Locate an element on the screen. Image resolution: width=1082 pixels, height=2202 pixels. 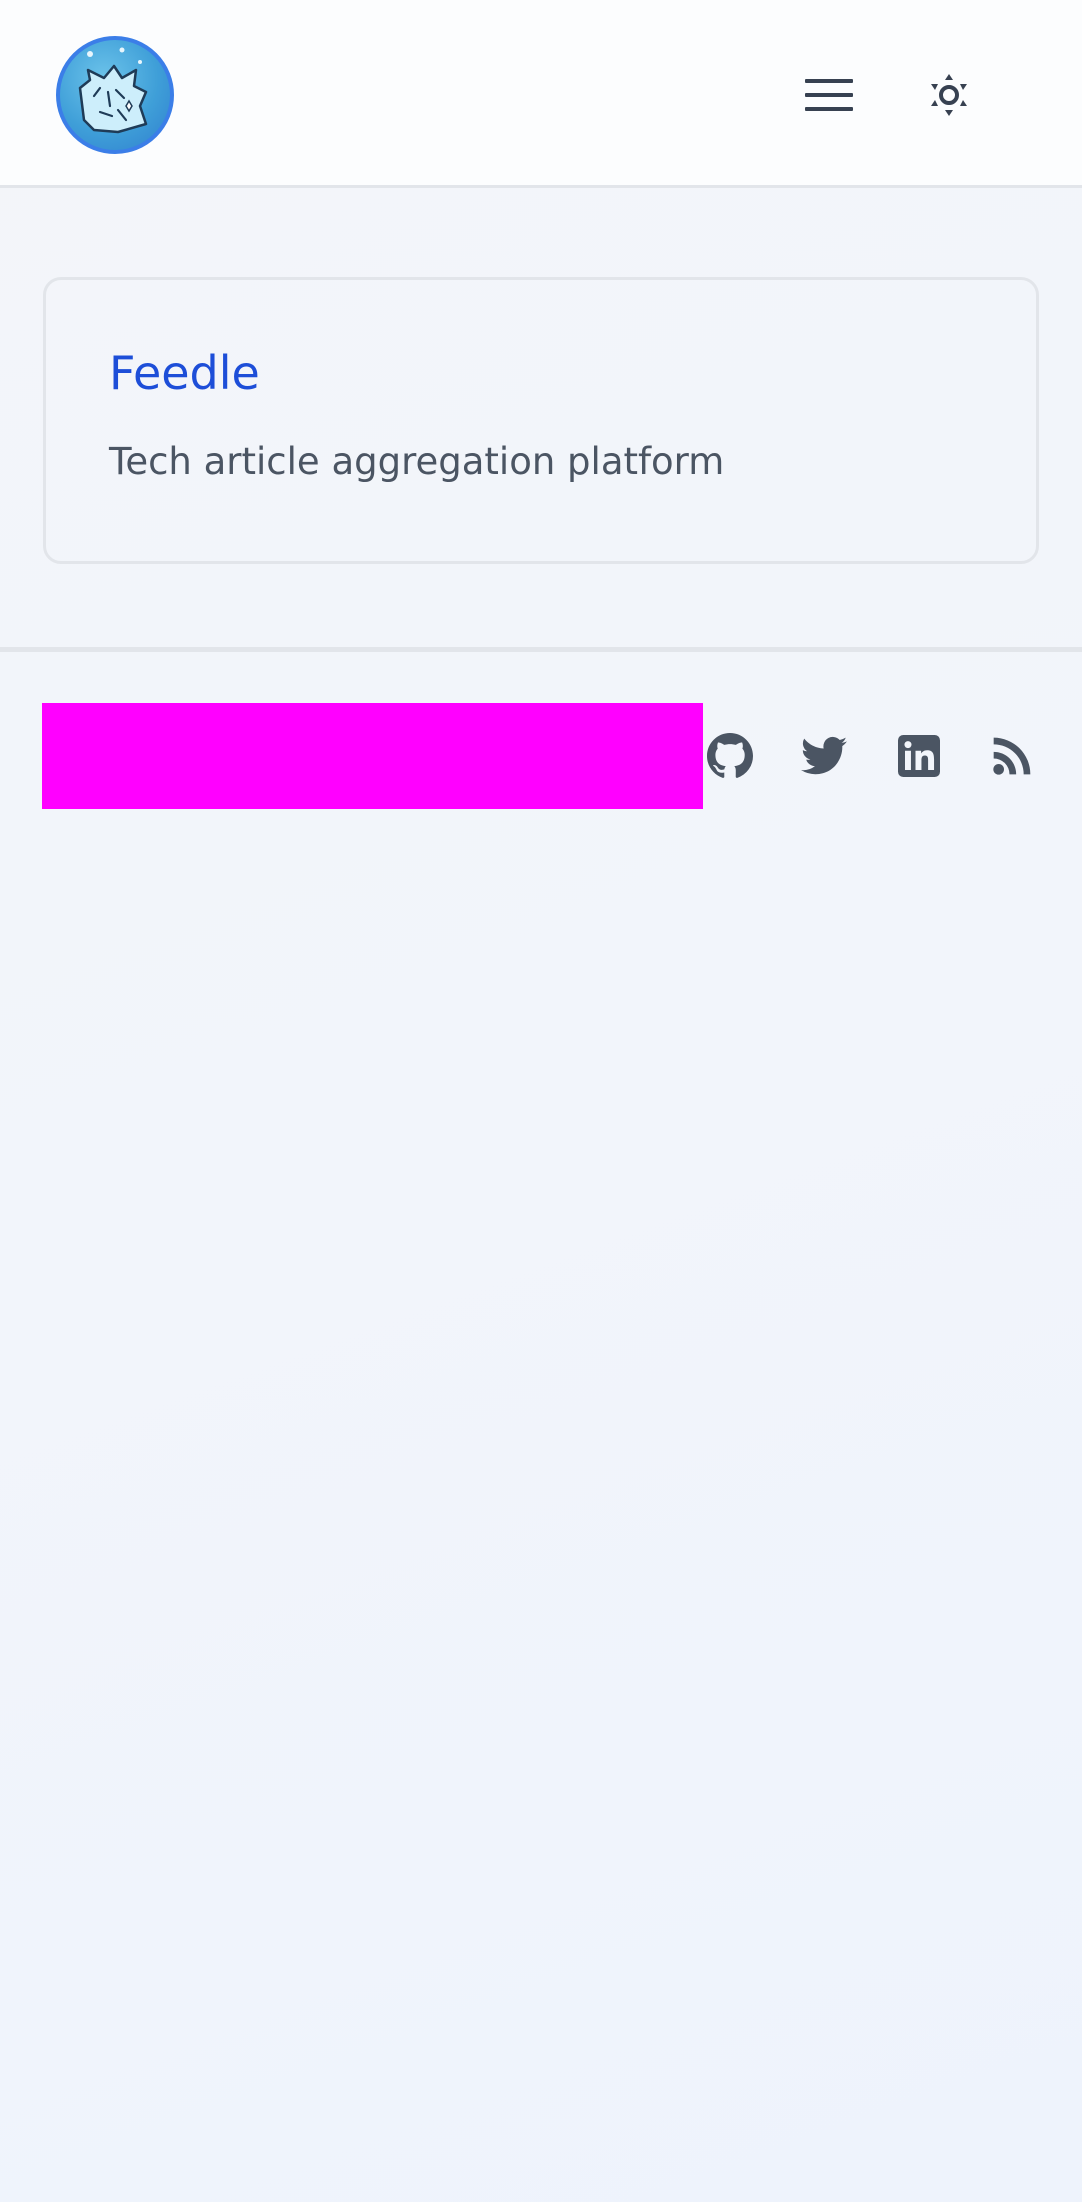
project-description: Tech article aggregation platform is located at coordinates (417, 461).